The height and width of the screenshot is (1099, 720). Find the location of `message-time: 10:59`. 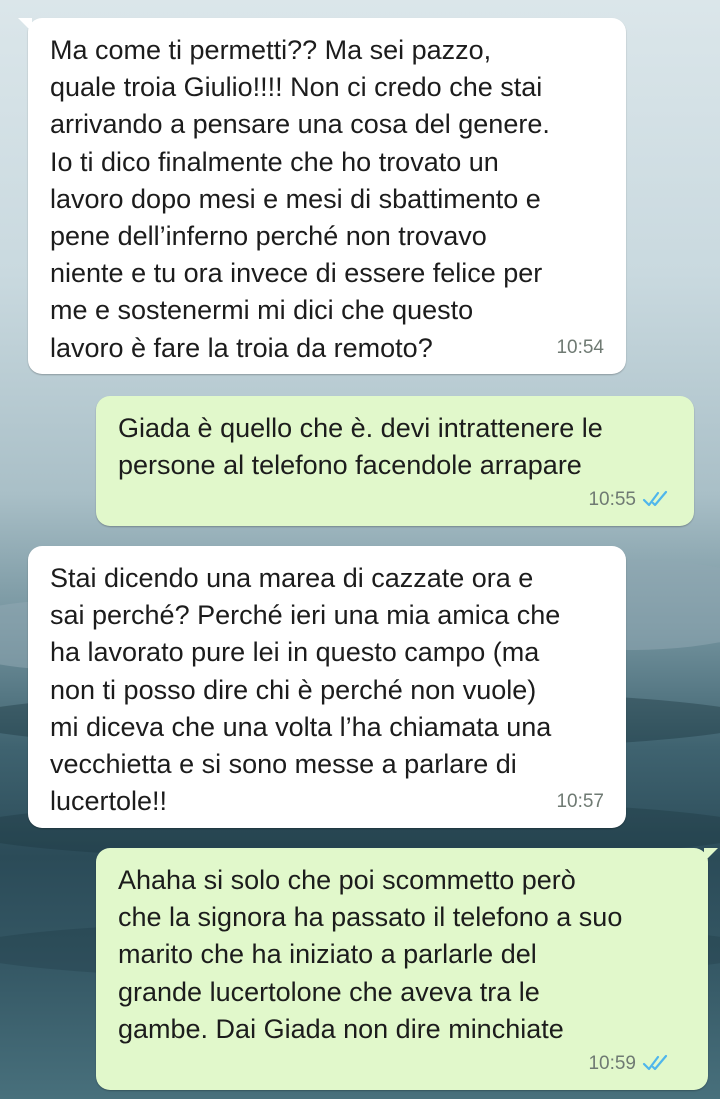

message-time: 10:59 is located at coordinates (612, 1063).